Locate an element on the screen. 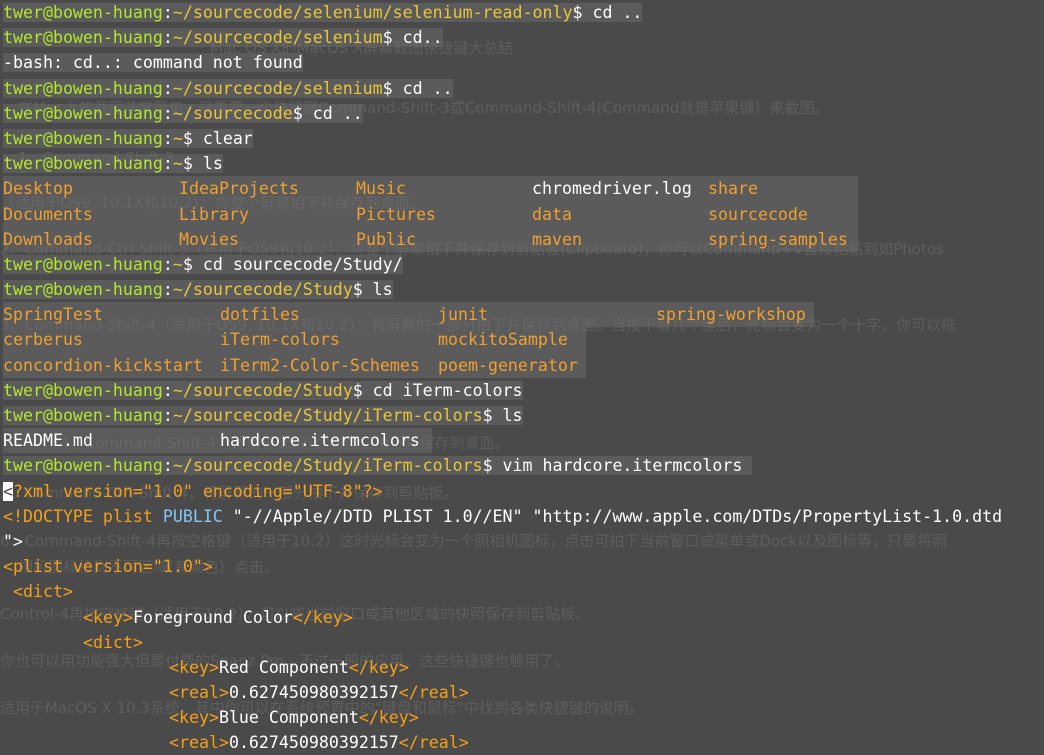 The width and height of the screenshot is (1044, 755). ls-entry: README.md is located at coordinates (48, 441).